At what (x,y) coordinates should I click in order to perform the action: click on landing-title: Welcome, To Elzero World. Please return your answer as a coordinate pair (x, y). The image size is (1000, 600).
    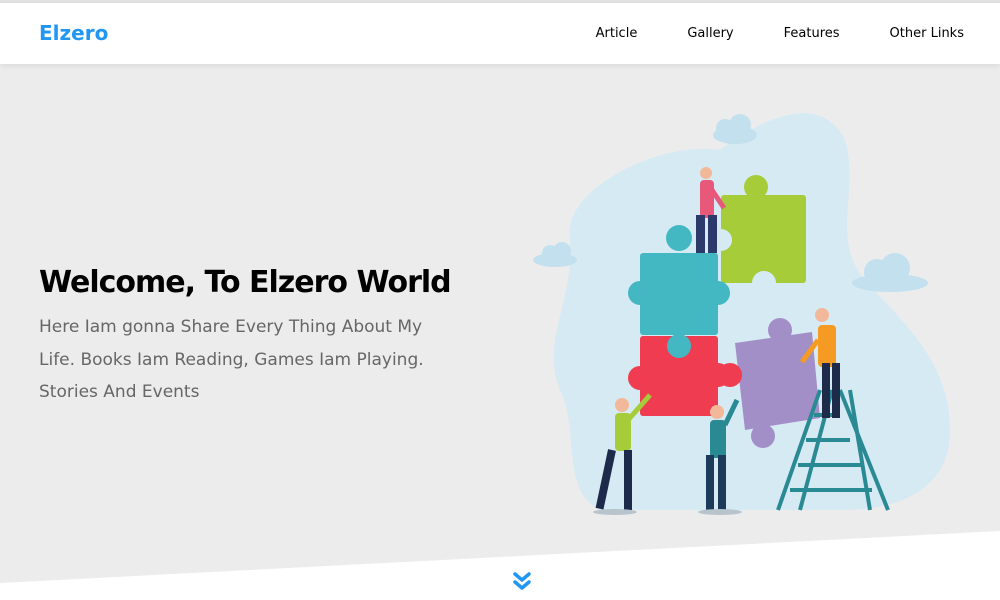
    Looking at the image, I should click on (245, 282).